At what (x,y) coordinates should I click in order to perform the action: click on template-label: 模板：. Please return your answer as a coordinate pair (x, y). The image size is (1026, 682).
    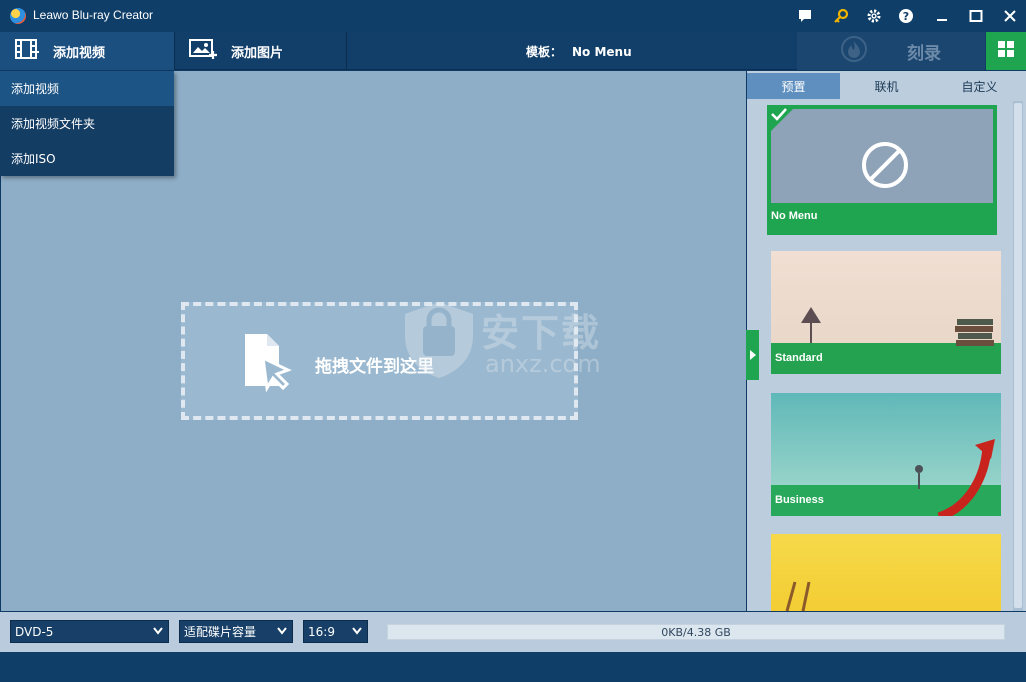
    Looking at the image, I should click on (544, 52).